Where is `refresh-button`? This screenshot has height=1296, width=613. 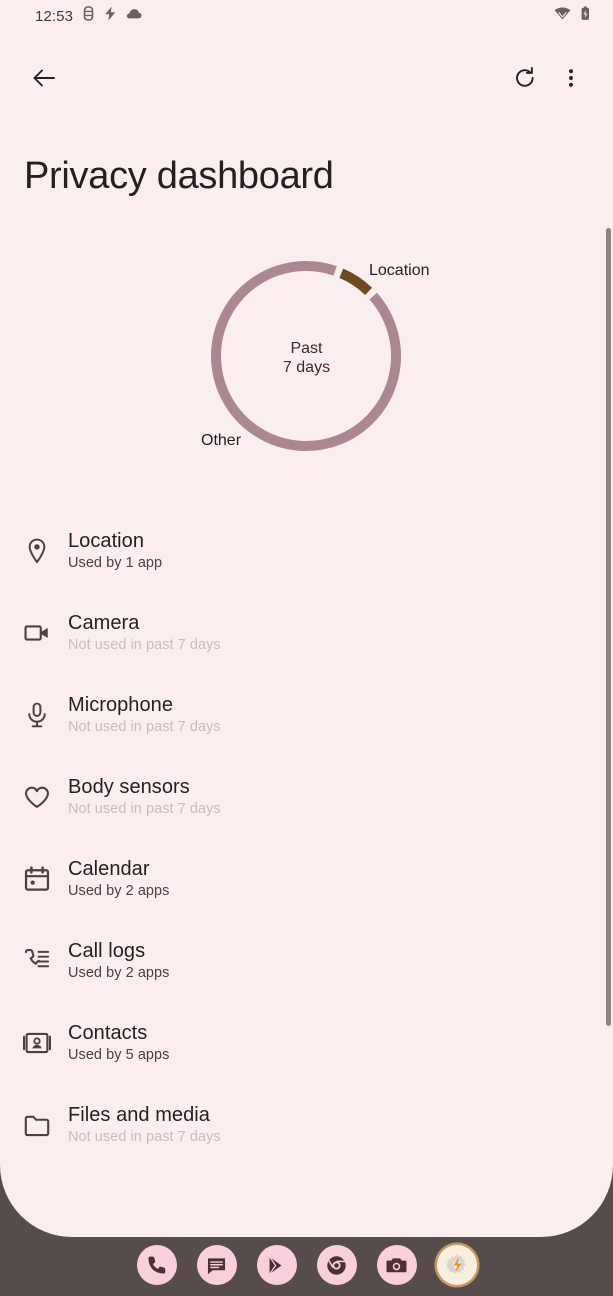 refresh-button is located at coordinates (525, 79).